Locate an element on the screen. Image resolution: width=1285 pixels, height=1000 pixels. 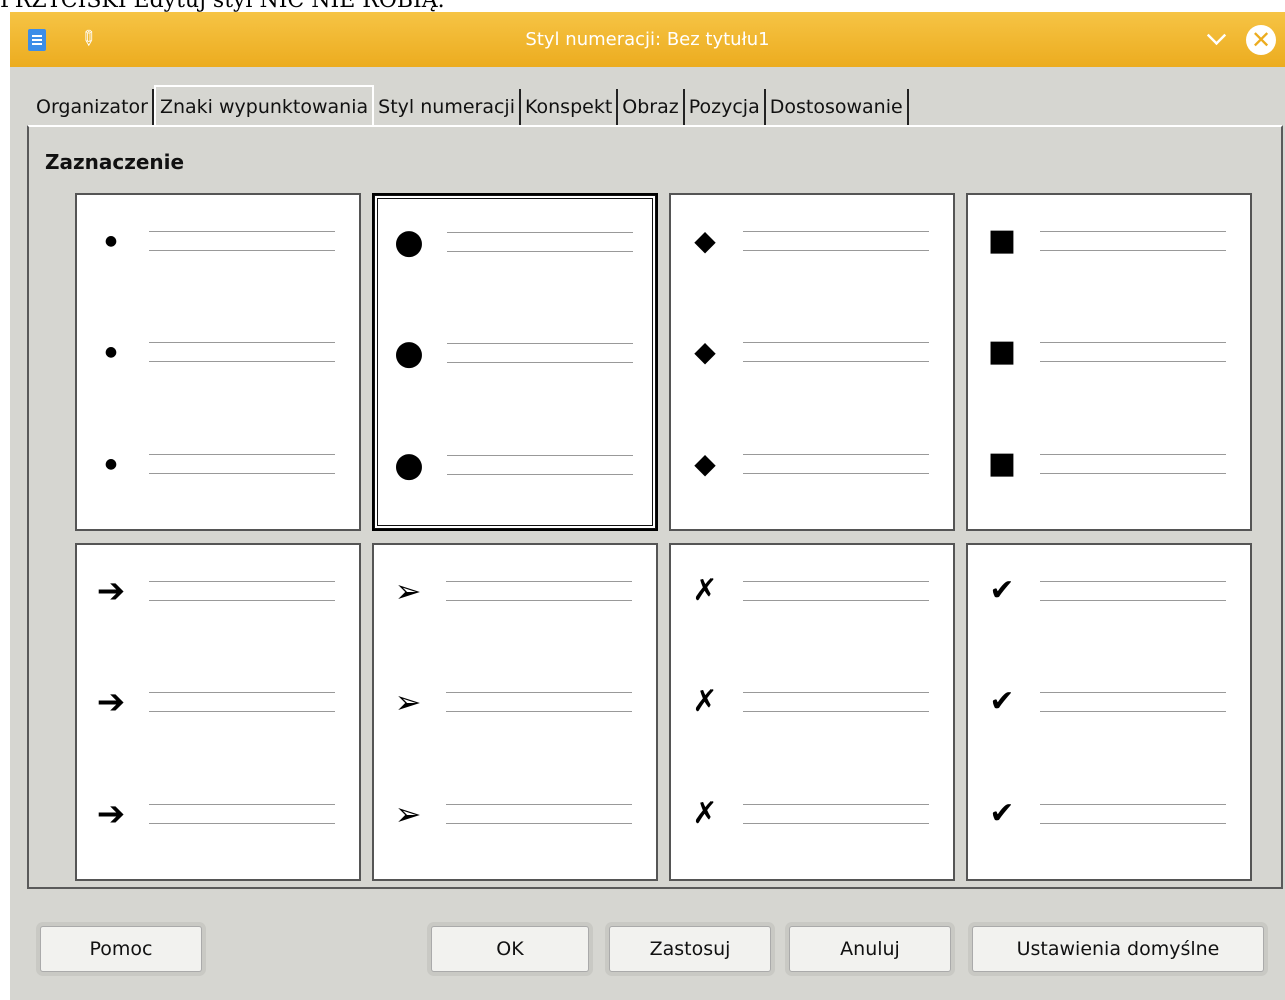
tab-numbering-style: Styl numeracji is located at coordinates (447, 107).